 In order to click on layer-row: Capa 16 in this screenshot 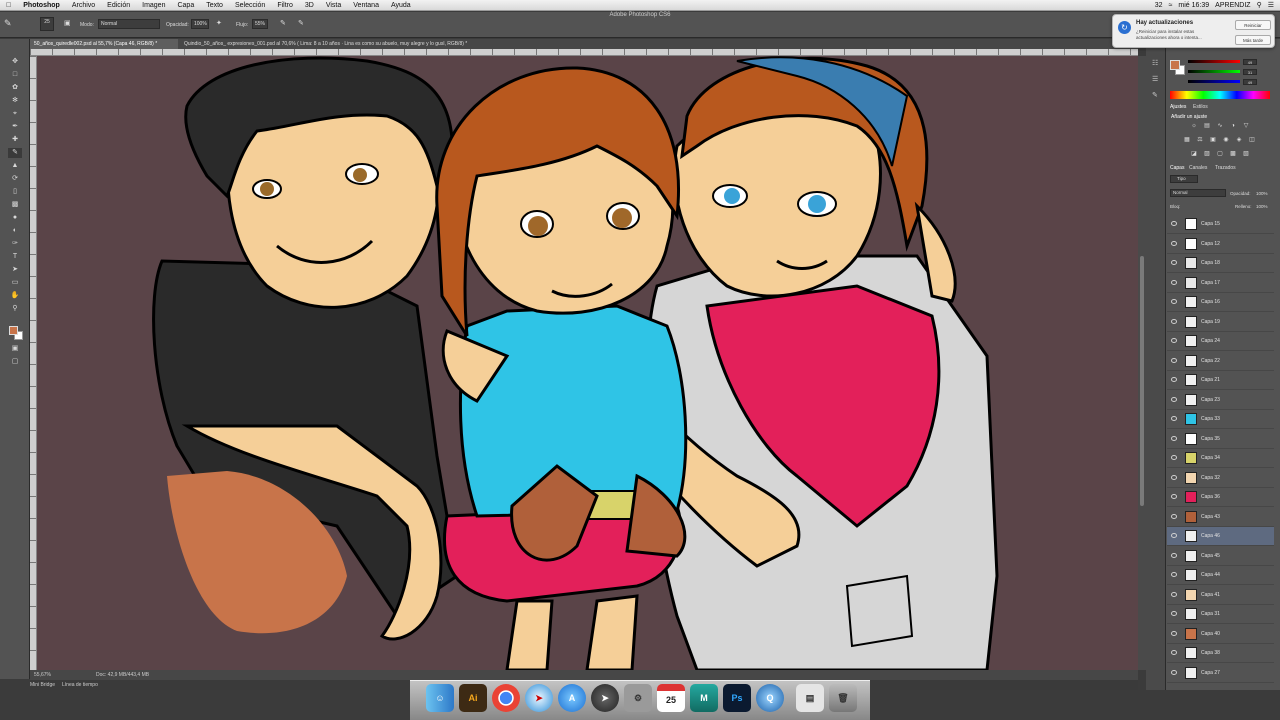, I will do `click(1220, 302)`.